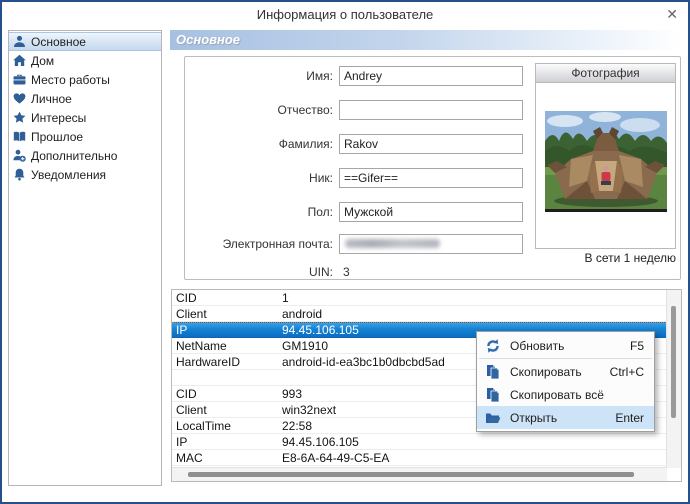  What do you see at coordinates (419, 314) in the screenshot?
I see `table-row: Client android` at bounding box center [419, 314].